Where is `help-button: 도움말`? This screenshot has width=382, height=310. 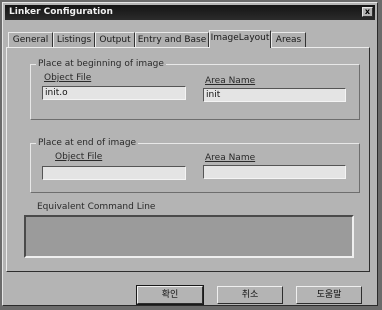 help-button: 도움말 is located at coordinates (329, 295).